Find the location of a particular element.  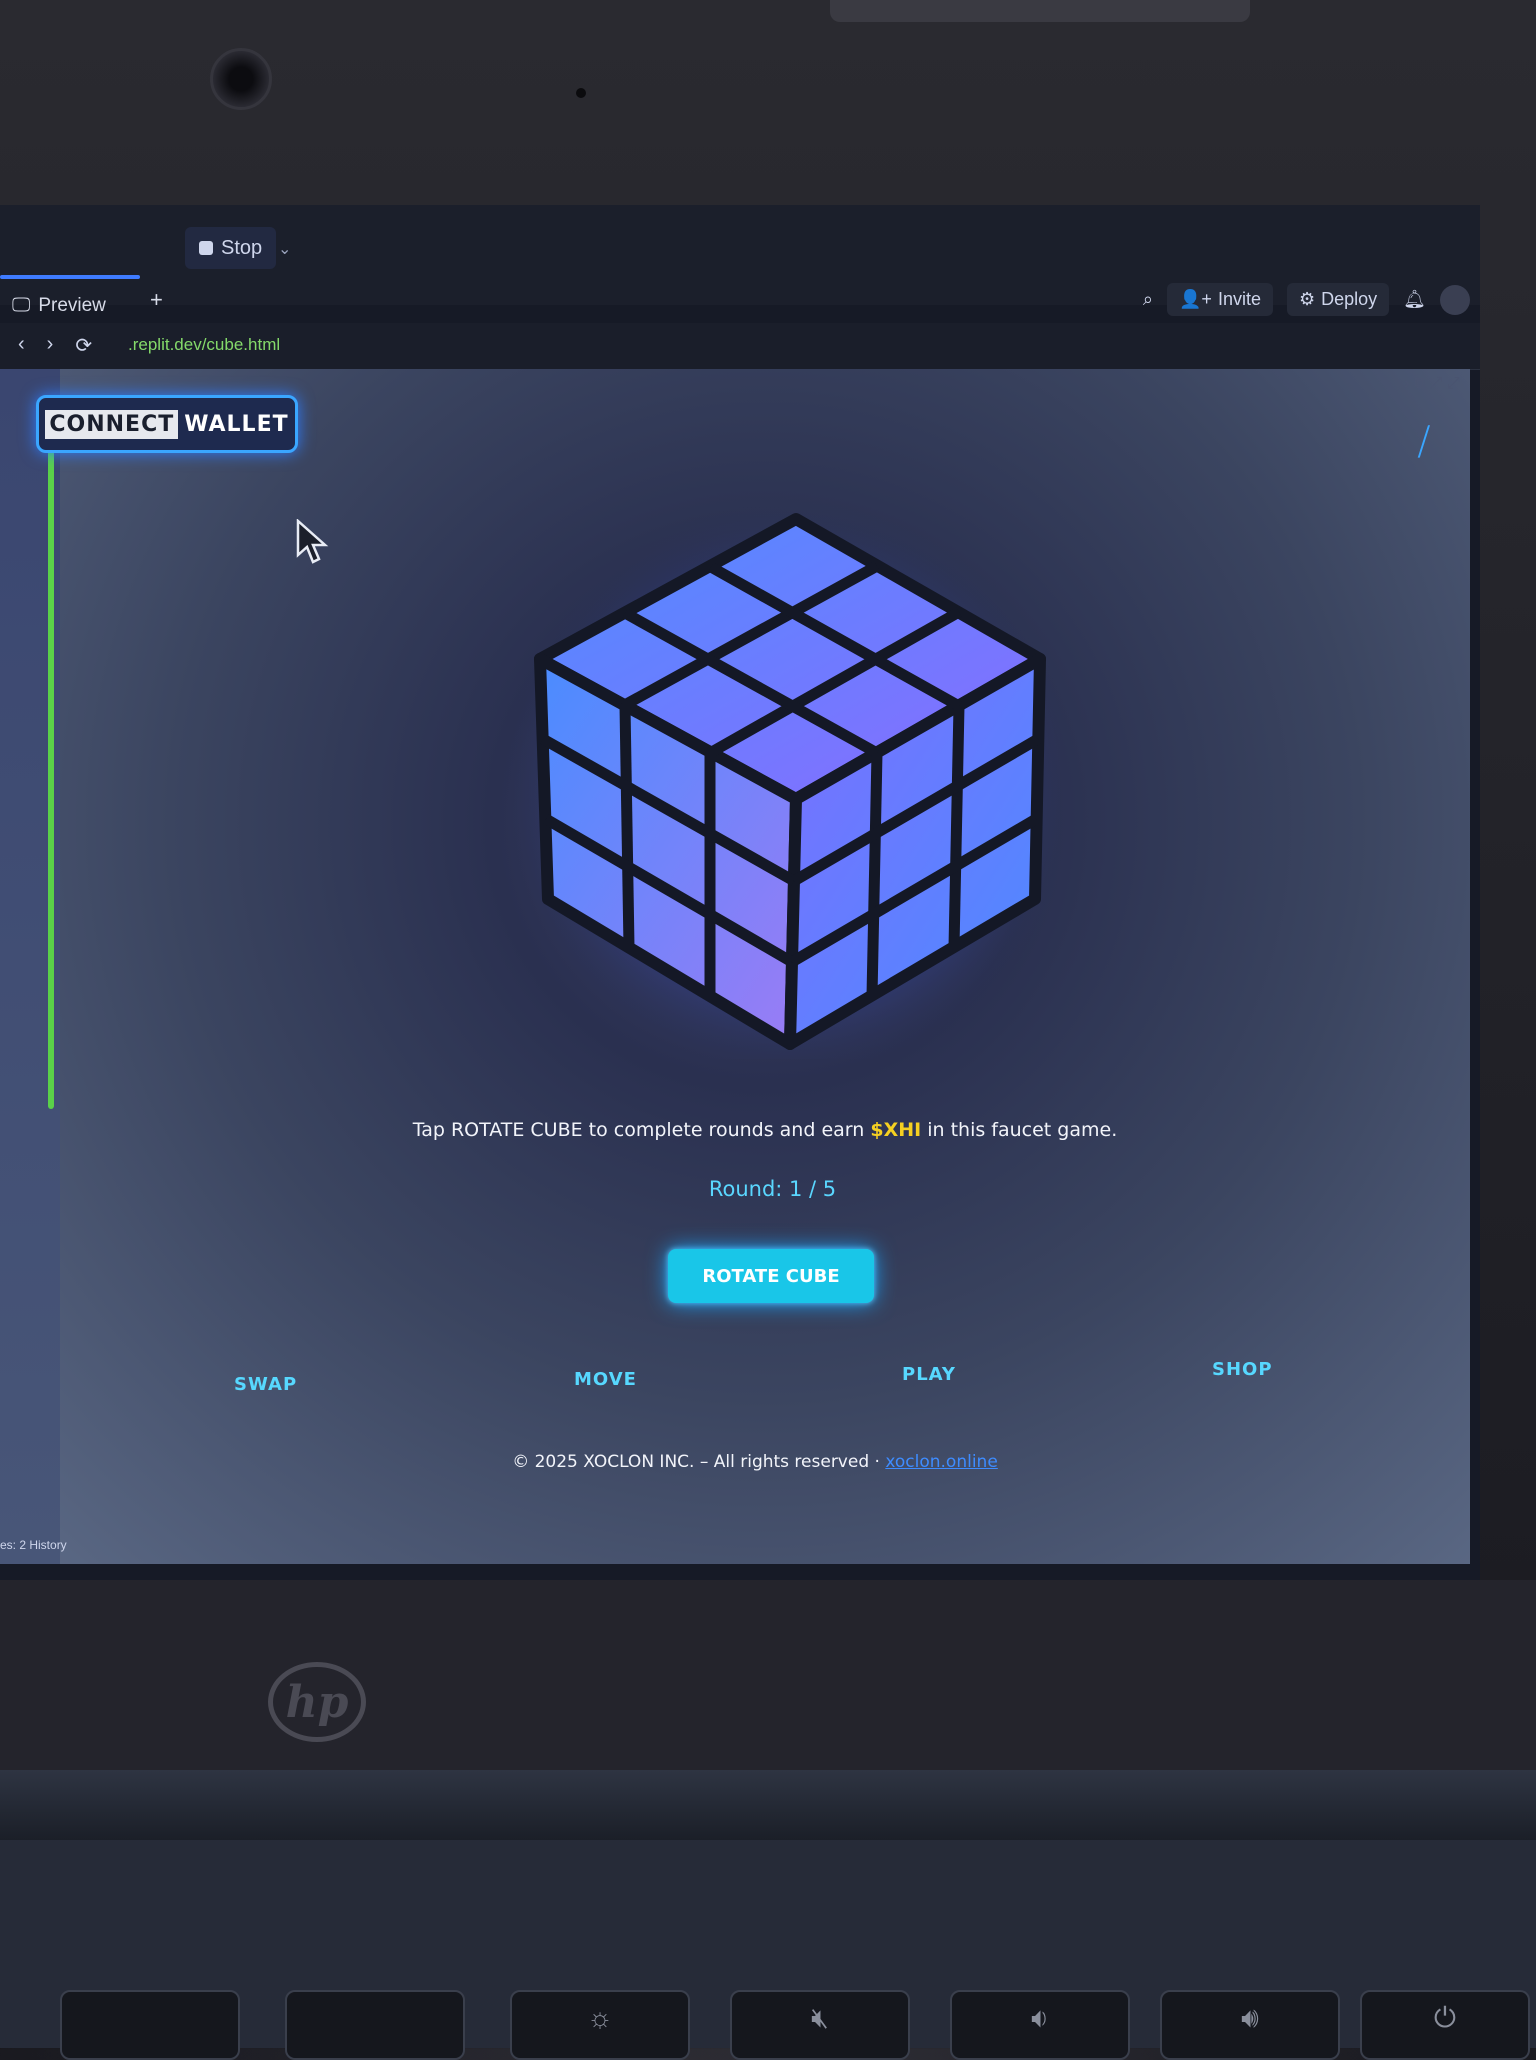

round-counter: Round: 1 / 5 is located at coordinates (772, 1189).